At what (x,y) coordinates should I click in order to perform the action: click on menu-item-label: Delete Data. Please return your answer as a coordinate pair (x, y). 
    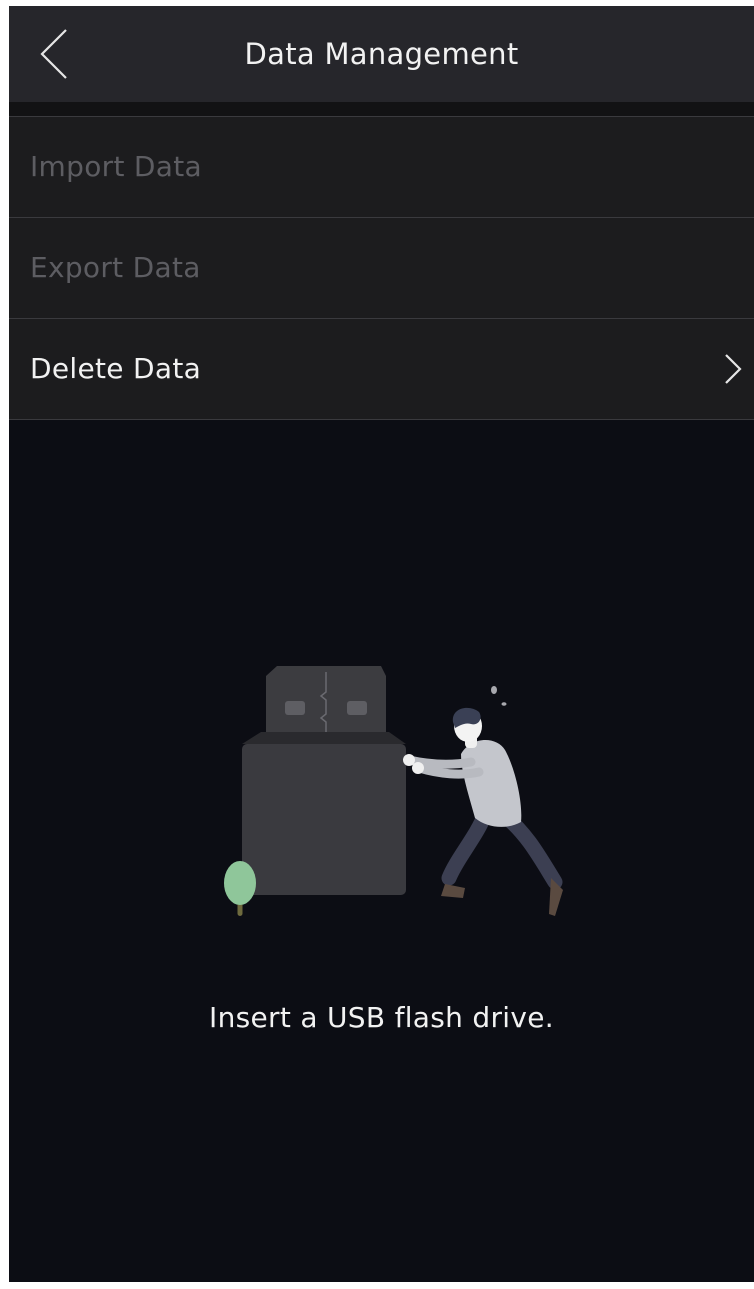
    Looking at the image, I should click on (116, 368).